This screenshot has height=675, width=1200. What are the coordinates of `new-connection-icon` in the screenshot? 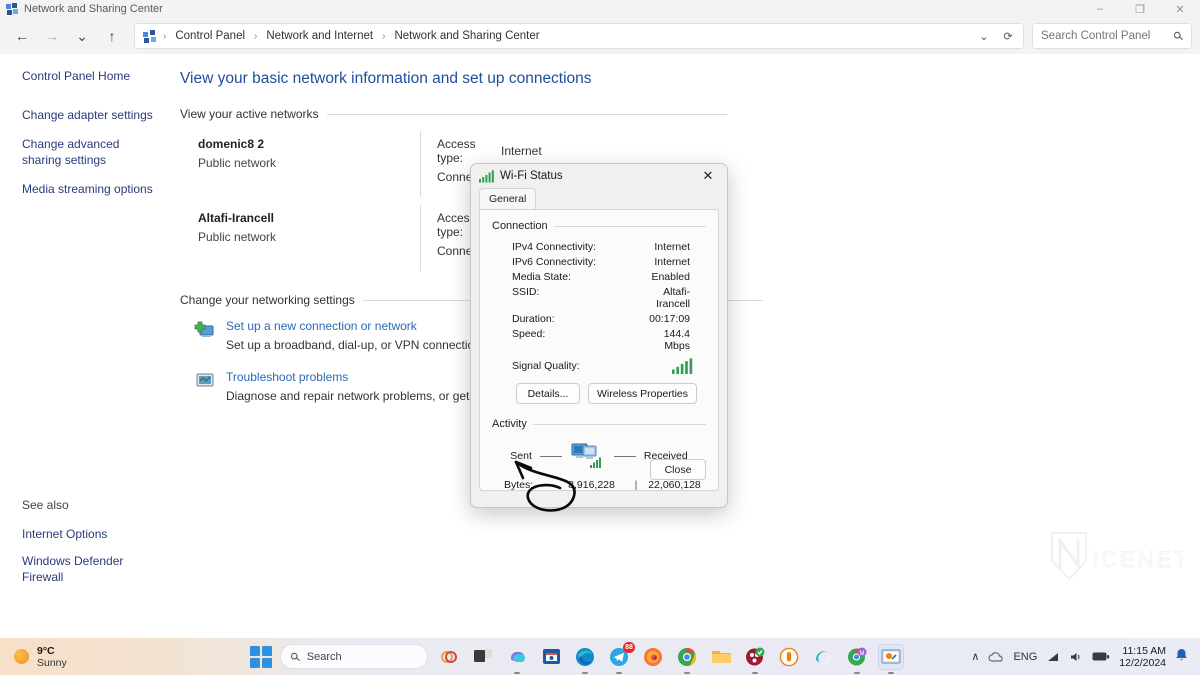 It's located at (205, 330).